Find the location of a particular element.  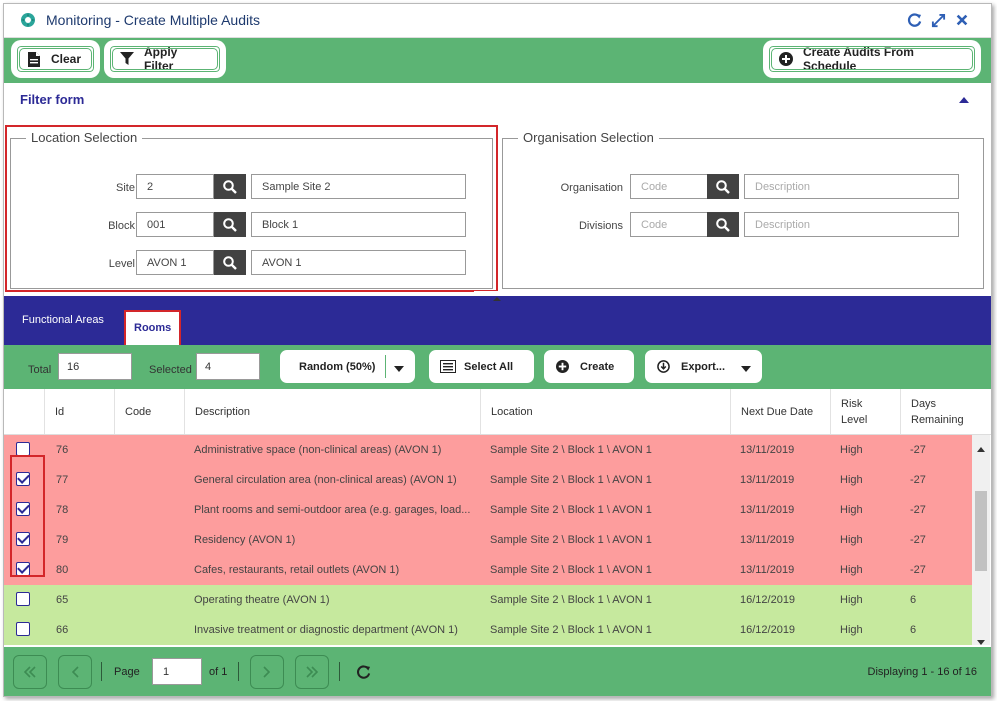

plus-circle-icon is located at coordinates (562, 368).